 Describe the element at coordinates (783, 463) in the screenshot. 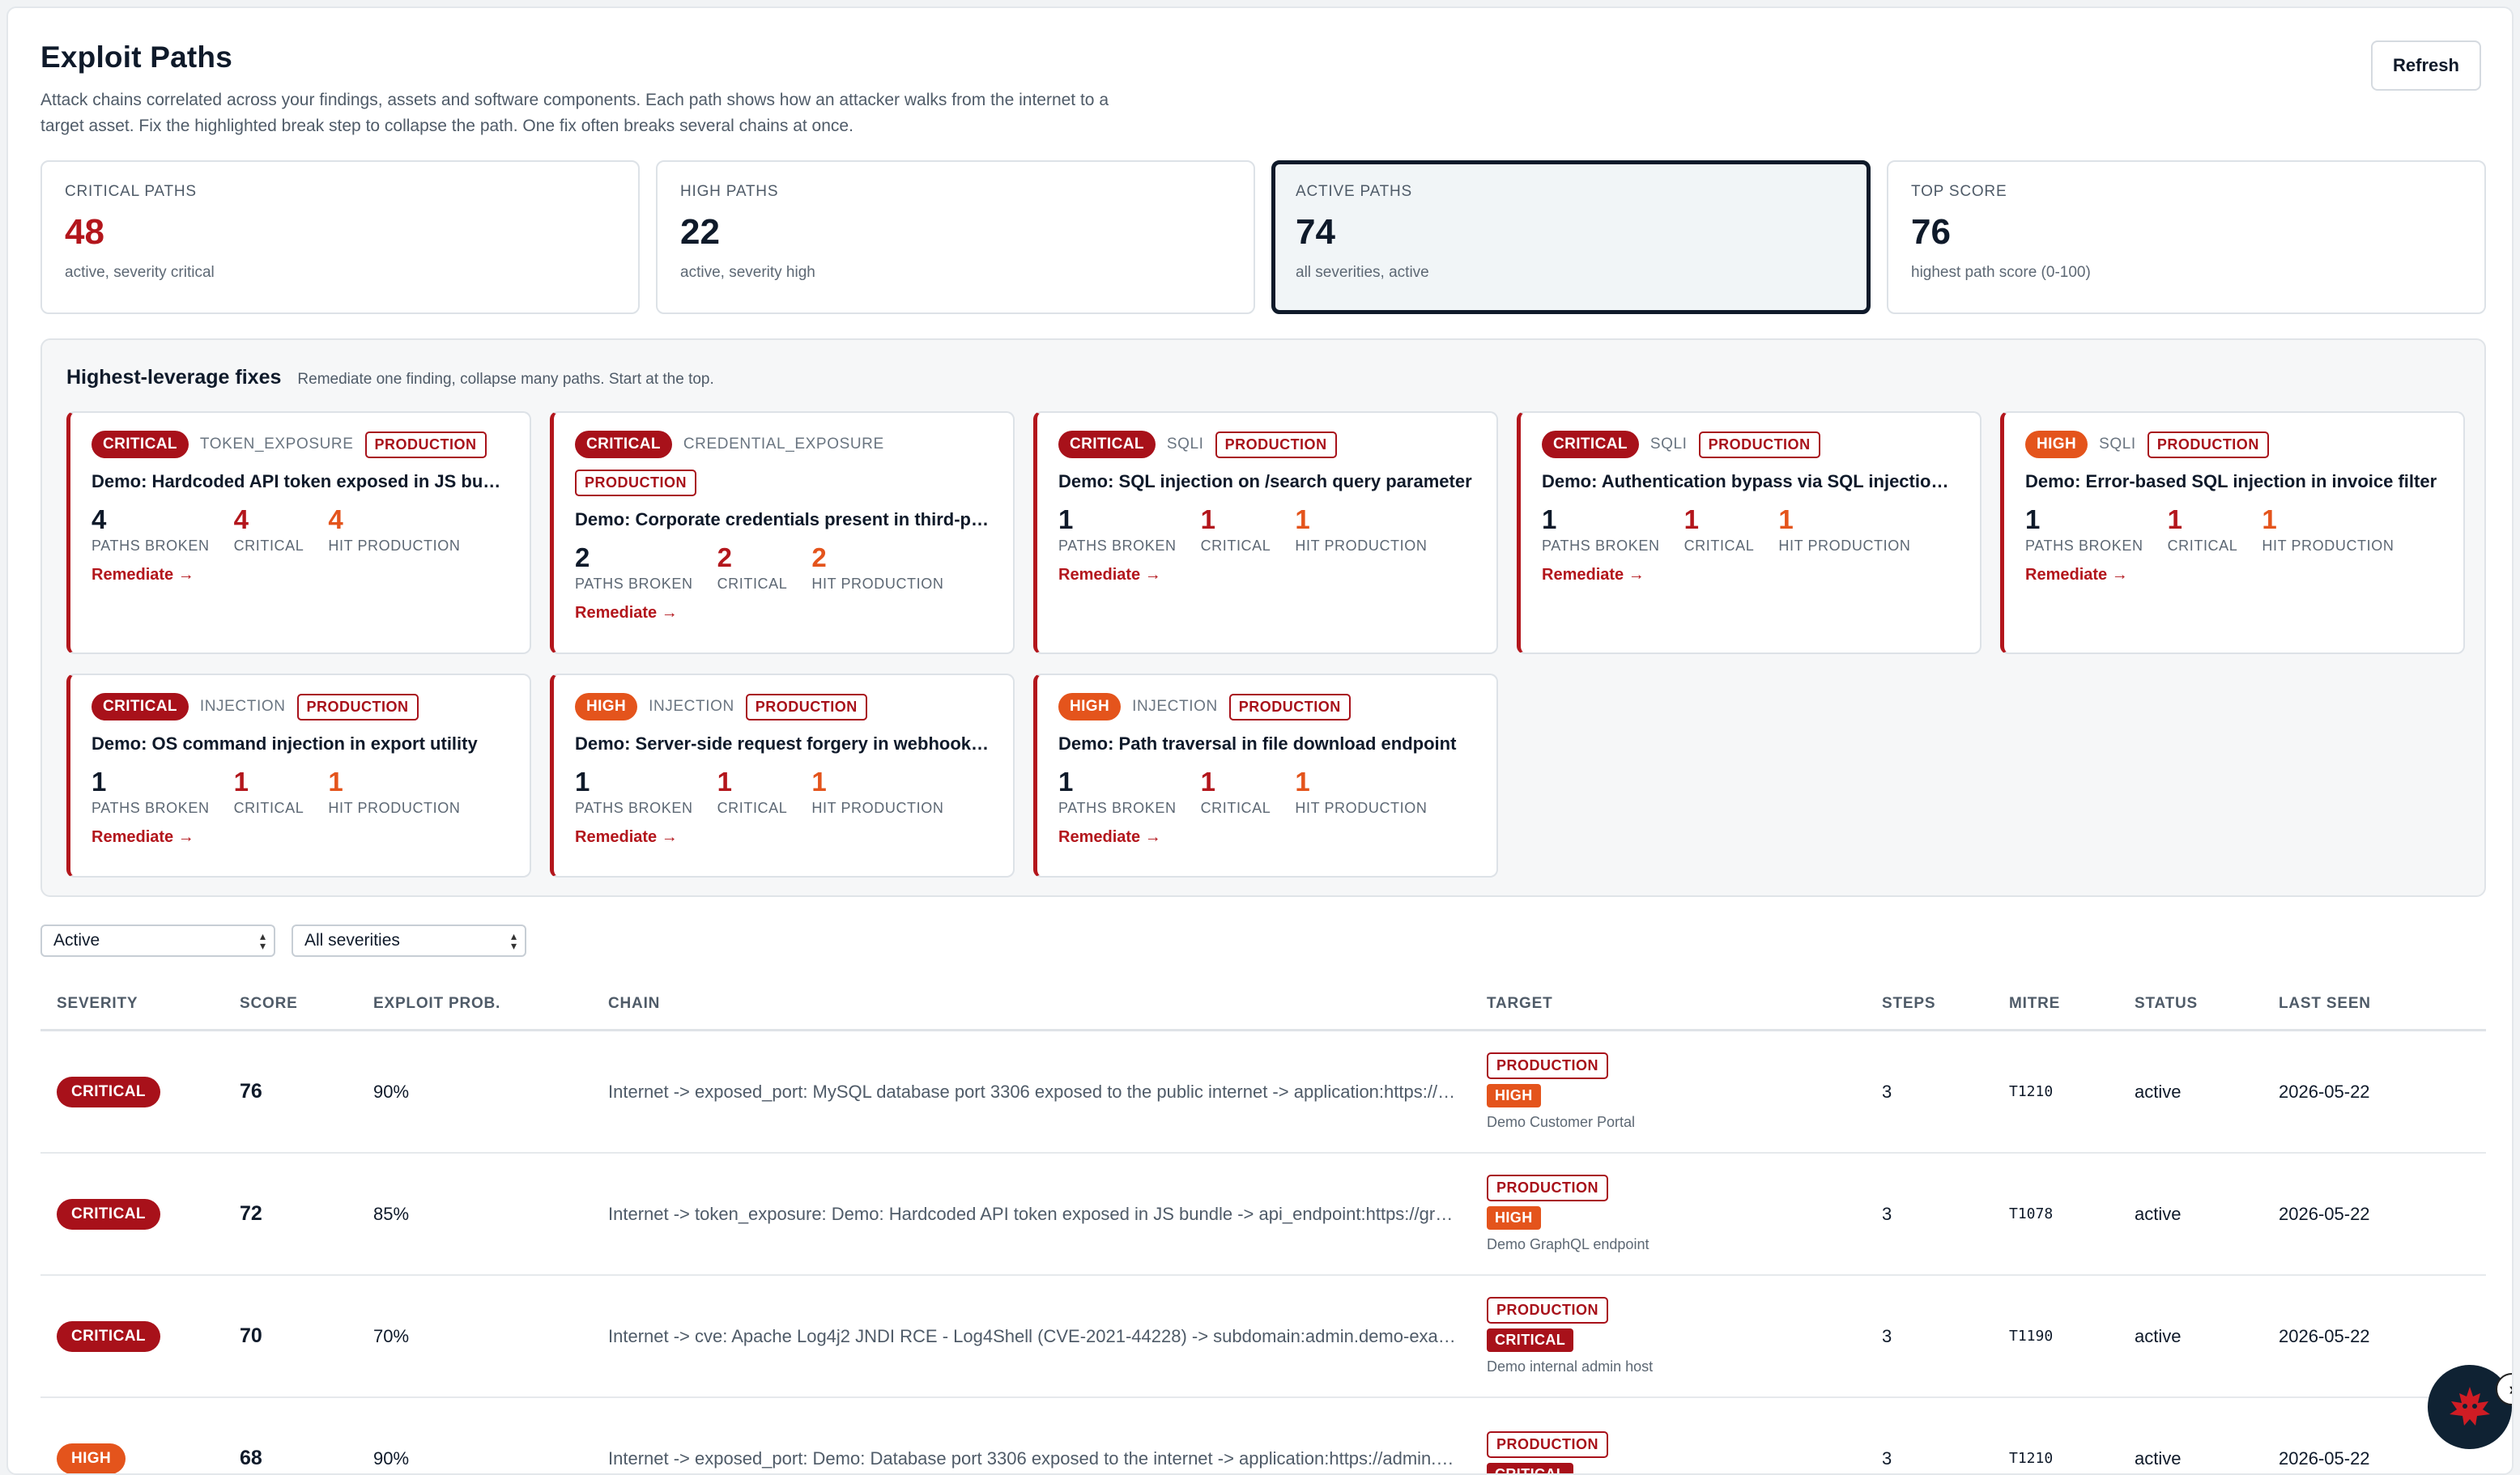

I see `fix-card-tags: CRITICAL CREDENTIAL_EXPOSURE PRODUCTION` at that location.